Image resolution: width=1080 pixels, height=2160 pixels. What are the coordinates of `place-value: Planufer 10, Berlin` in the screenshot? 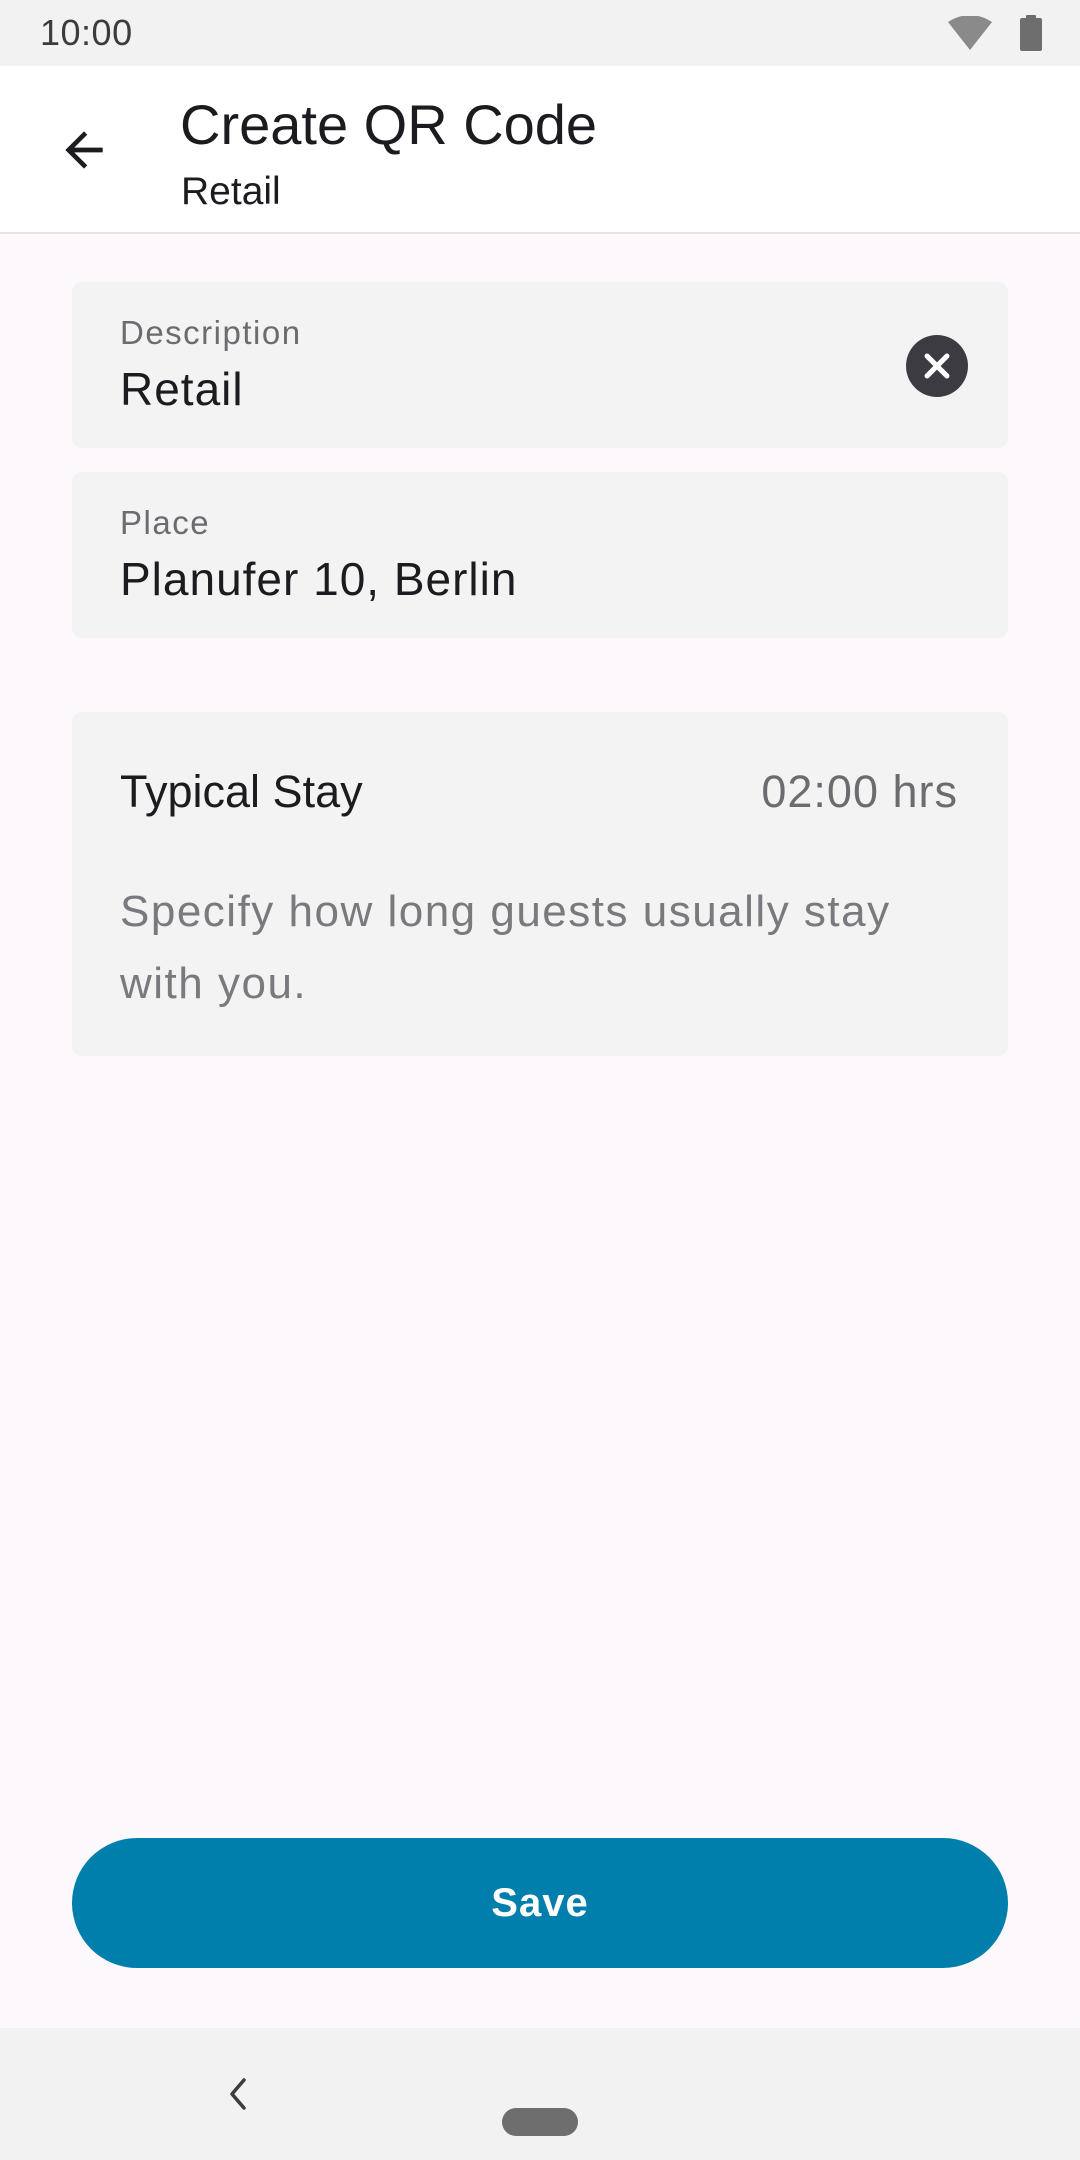 It's located at (318, 579).